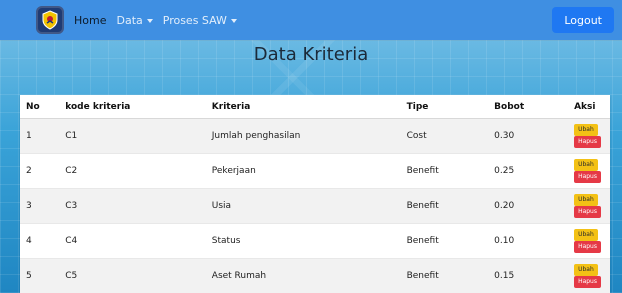  What do you see at coordinates (132, 241) in the screenshot?
I see `cell-kode: C4` at bounding box center [132, 241].